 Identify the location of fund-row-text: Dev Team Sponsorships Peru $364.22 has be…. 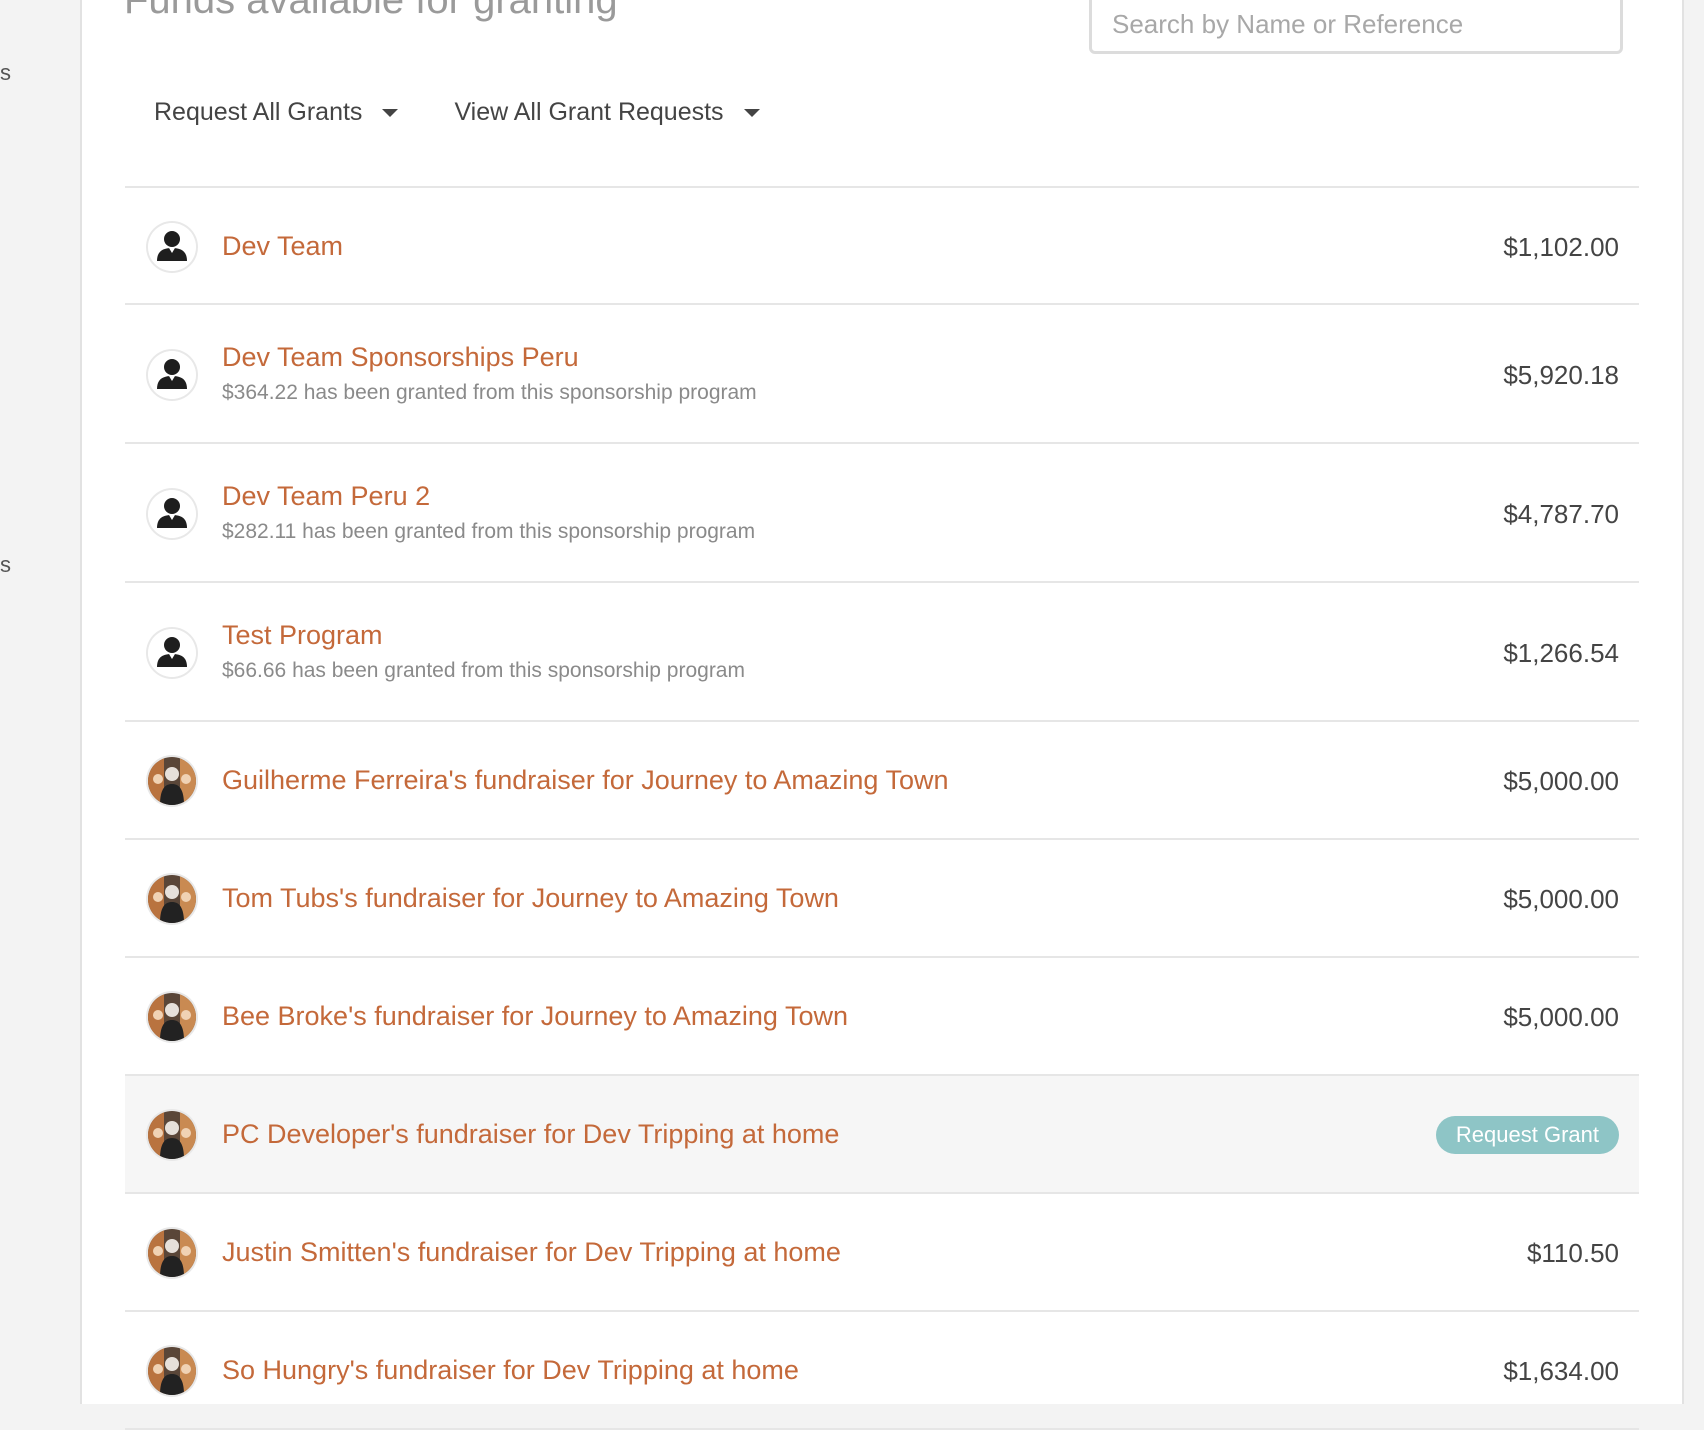
(489, 373).